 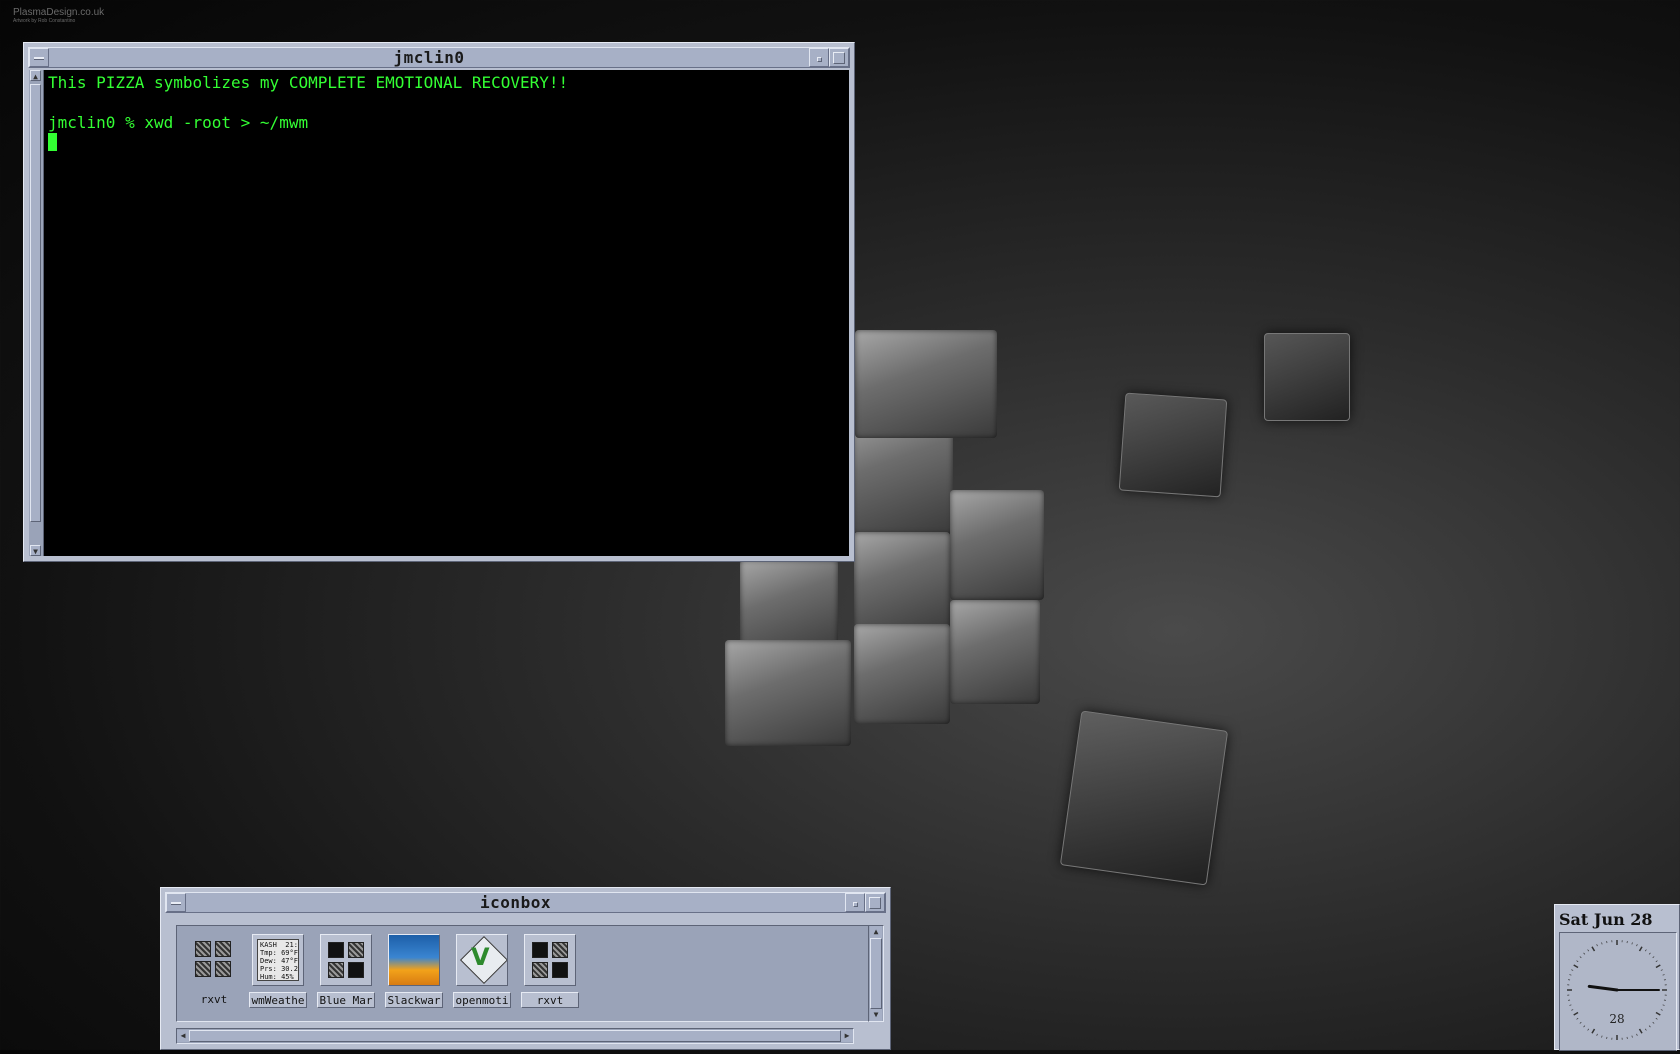 What do you see at coordinates (446, 143) in the screenshot?
I see `terminal-prompt-line` at bounding box center [446, 143].